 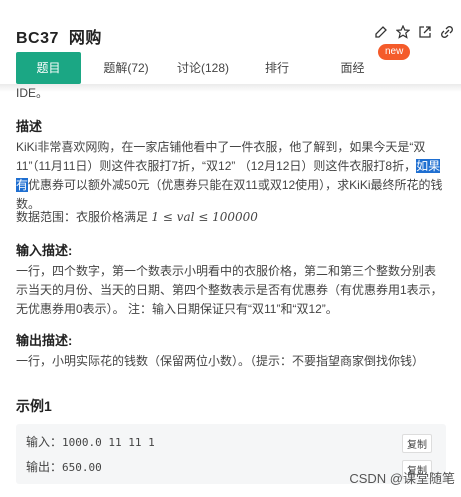 I want to click on description-title: 描述, so click(x=29, y=126).